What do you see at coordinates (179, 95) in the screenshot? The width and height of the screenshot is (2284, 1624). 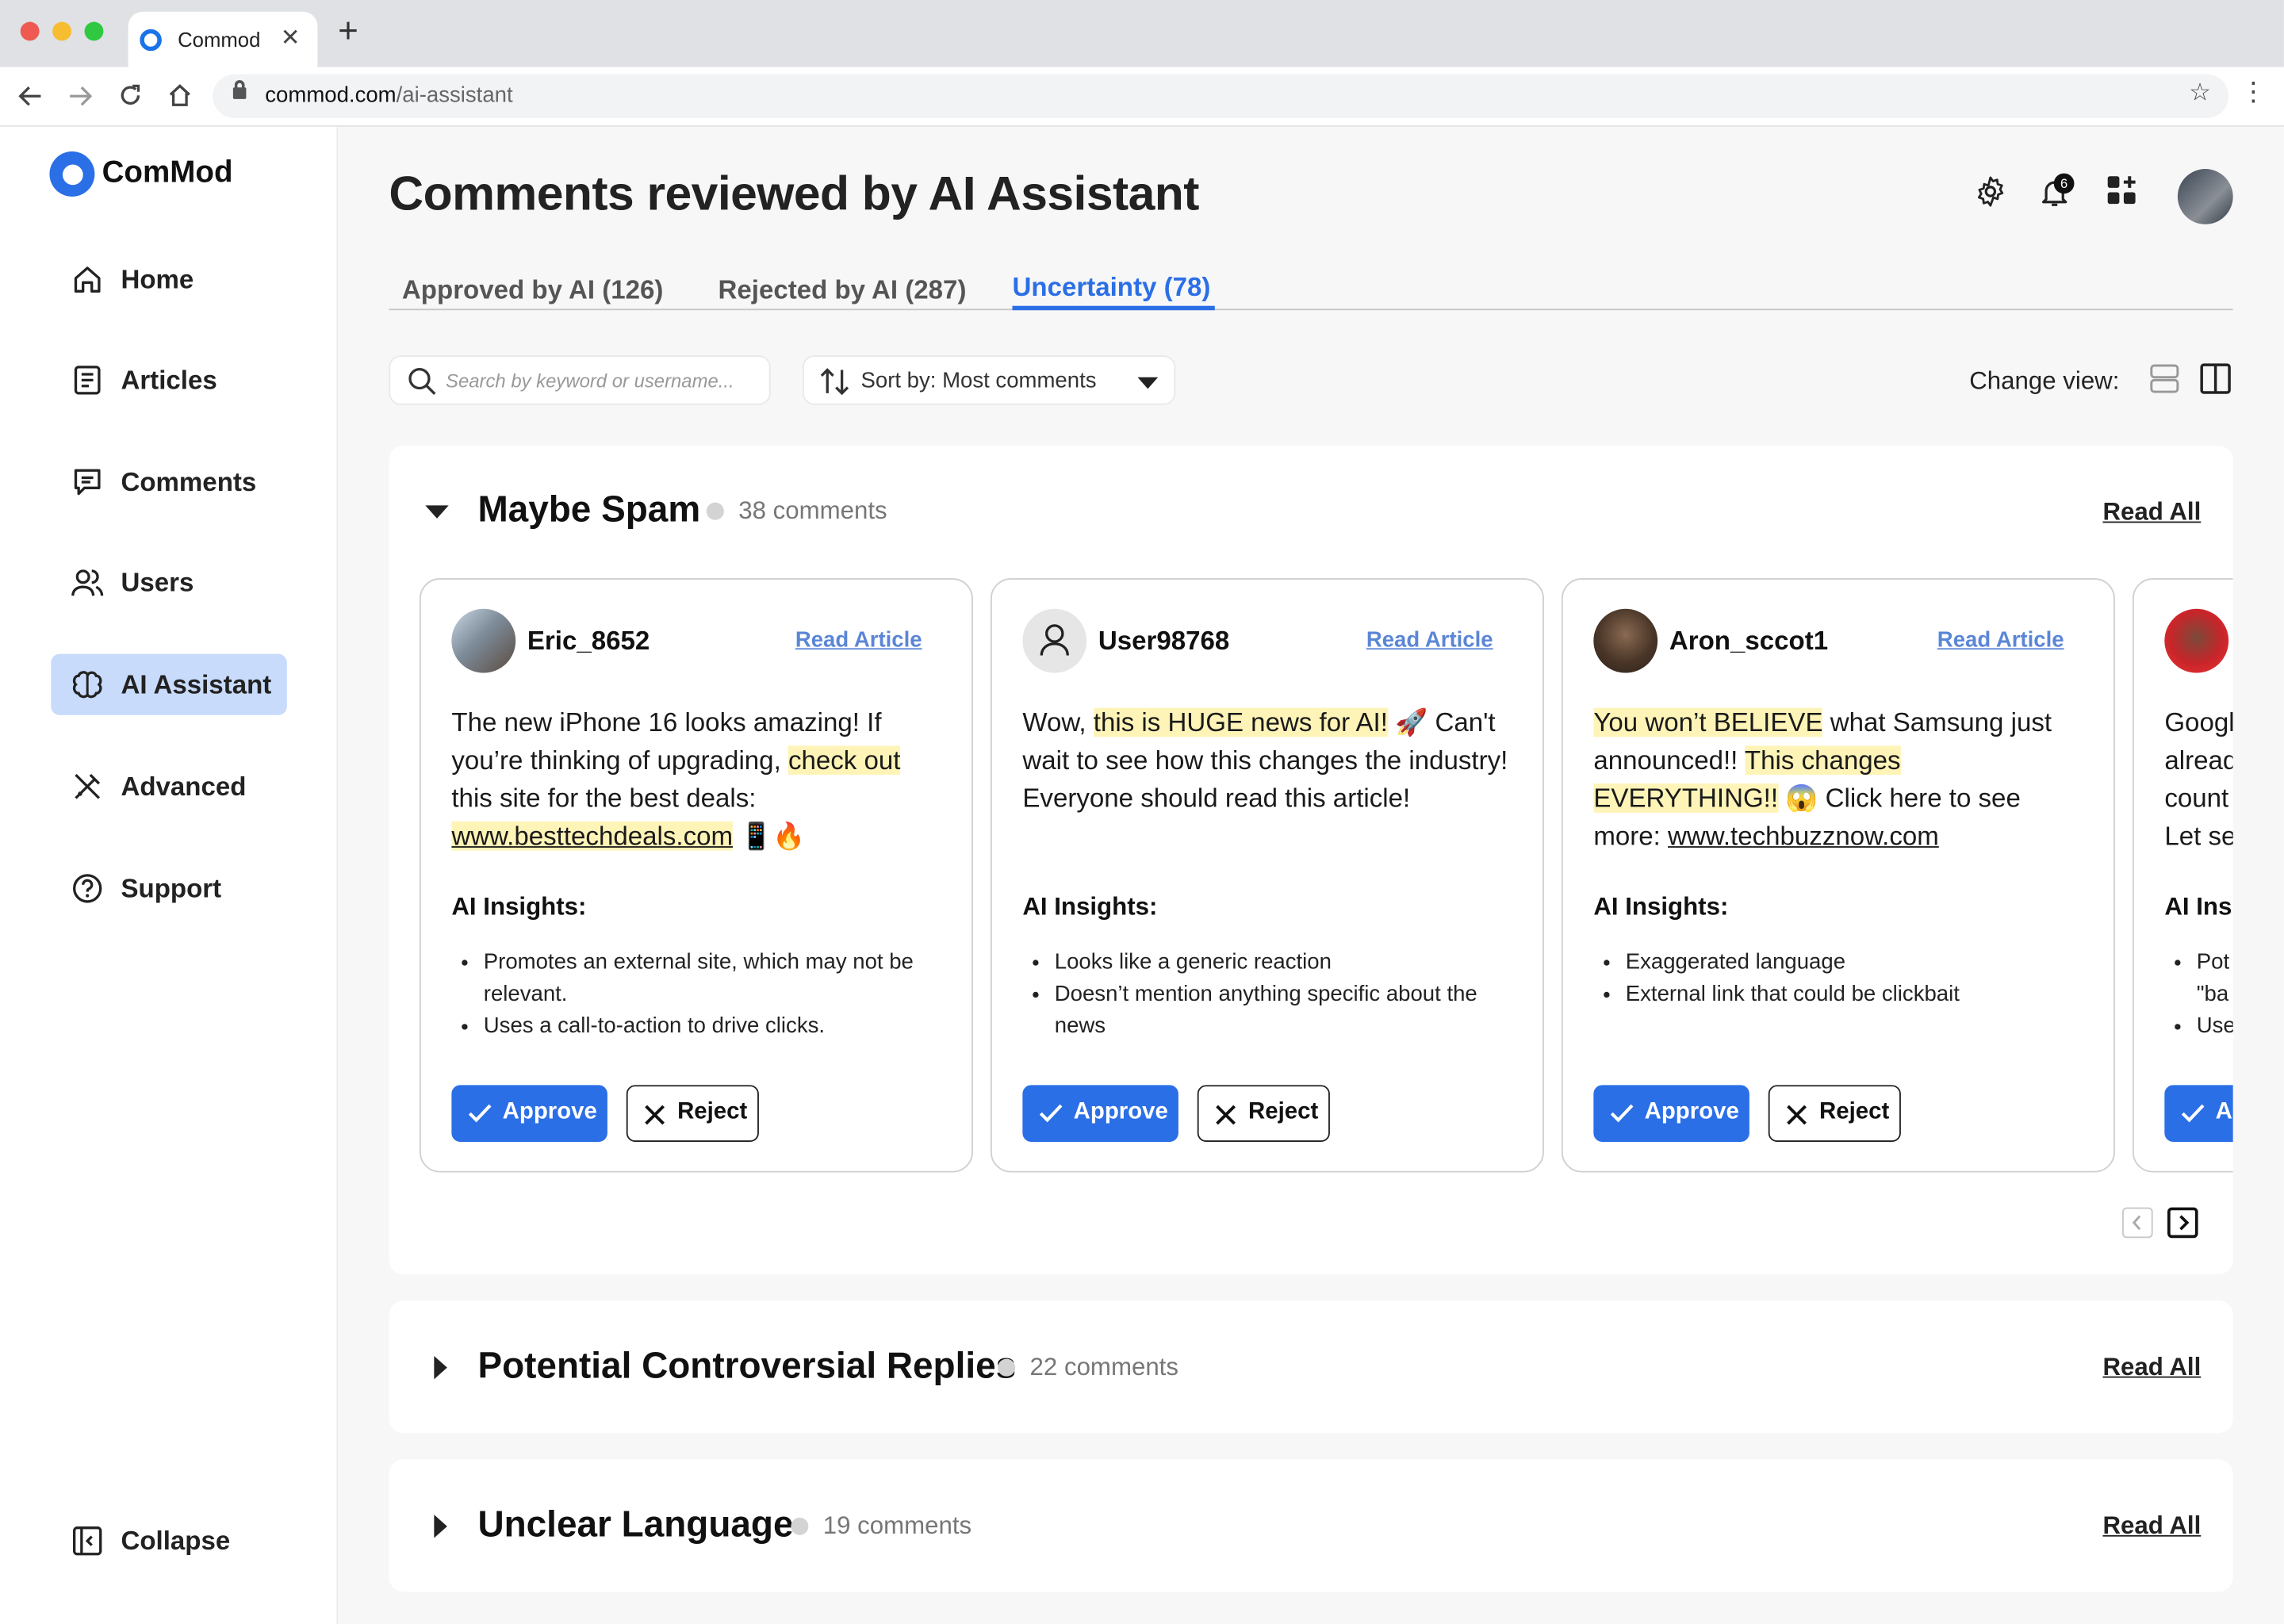 I see `home-browser-icon` at bounding box center [179, 95].